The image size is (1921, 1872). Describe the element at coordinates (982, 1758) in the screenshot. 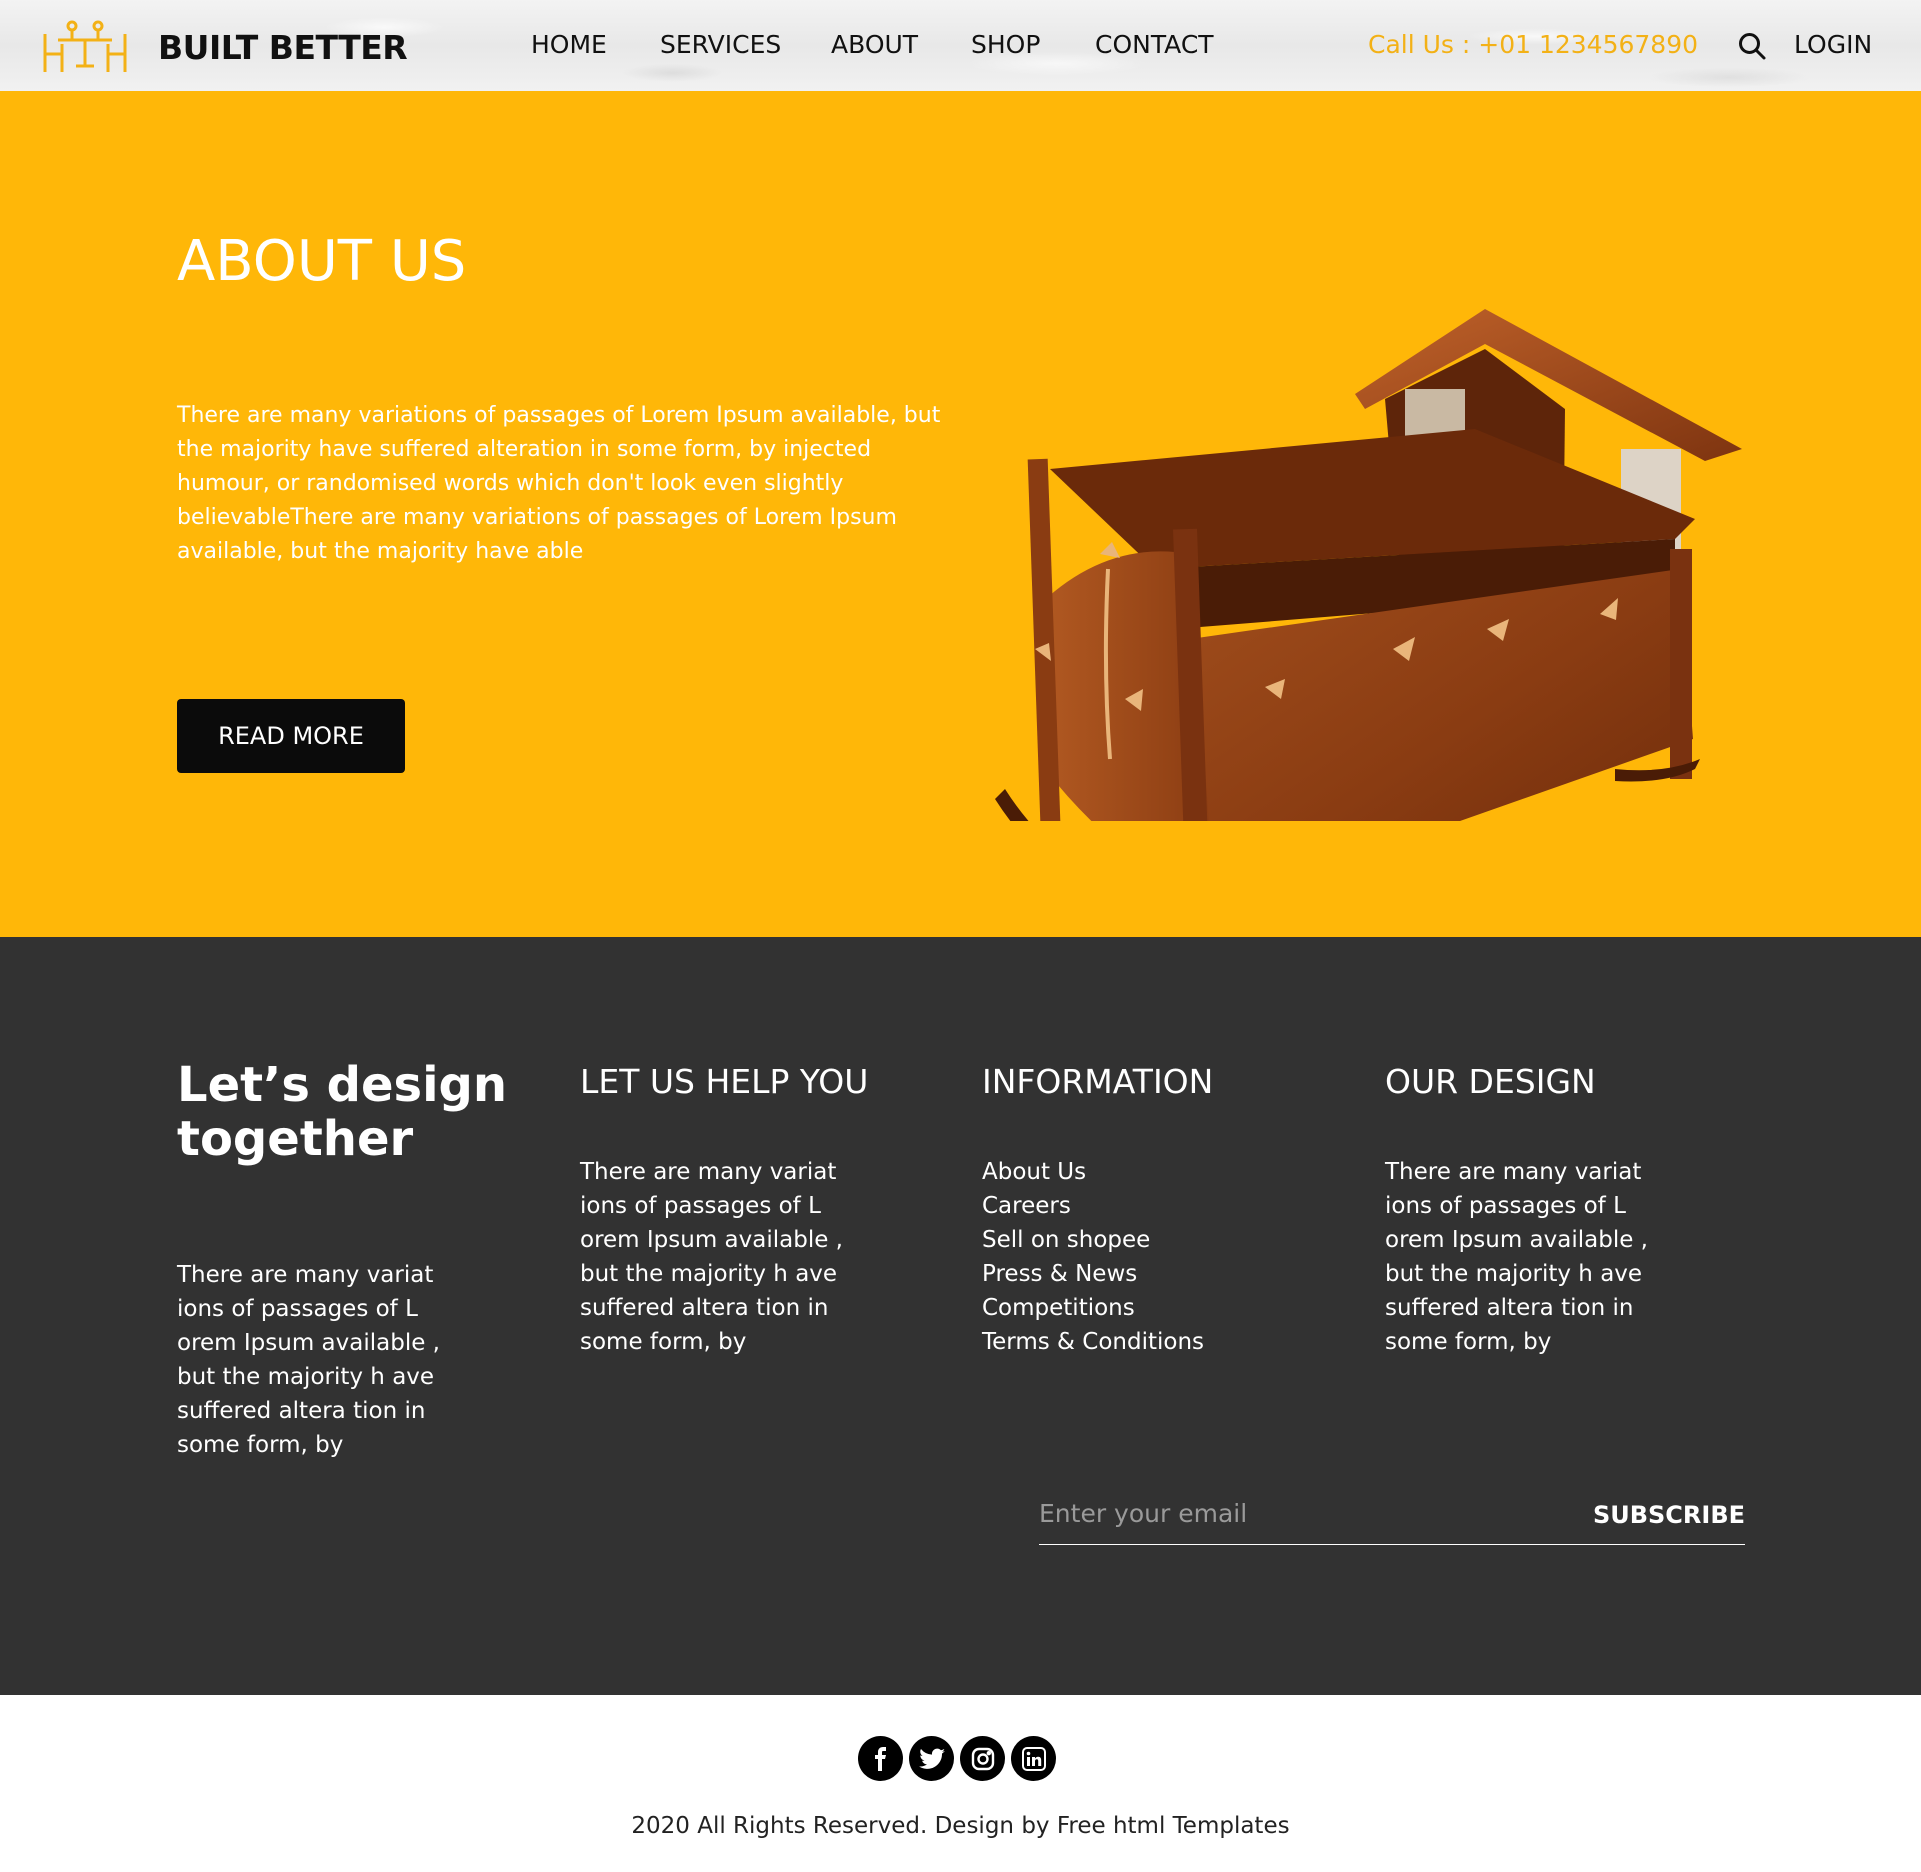

I see `instagram-icon` at that location.